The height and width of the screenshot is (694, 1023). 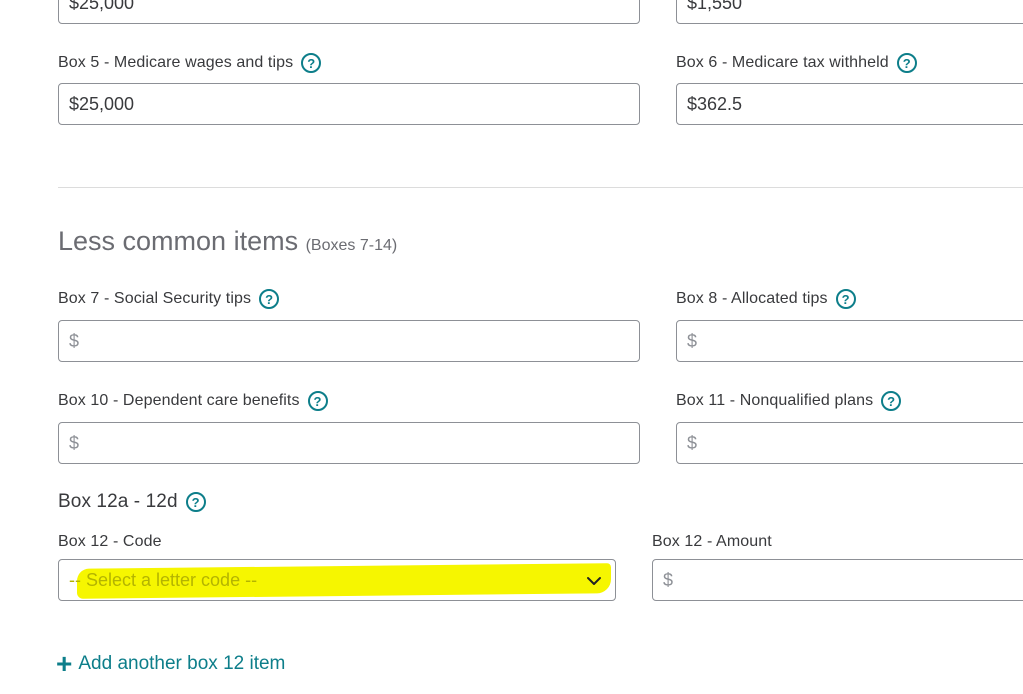 I want to click on plus-icon: +, so click(x=64, y=663).